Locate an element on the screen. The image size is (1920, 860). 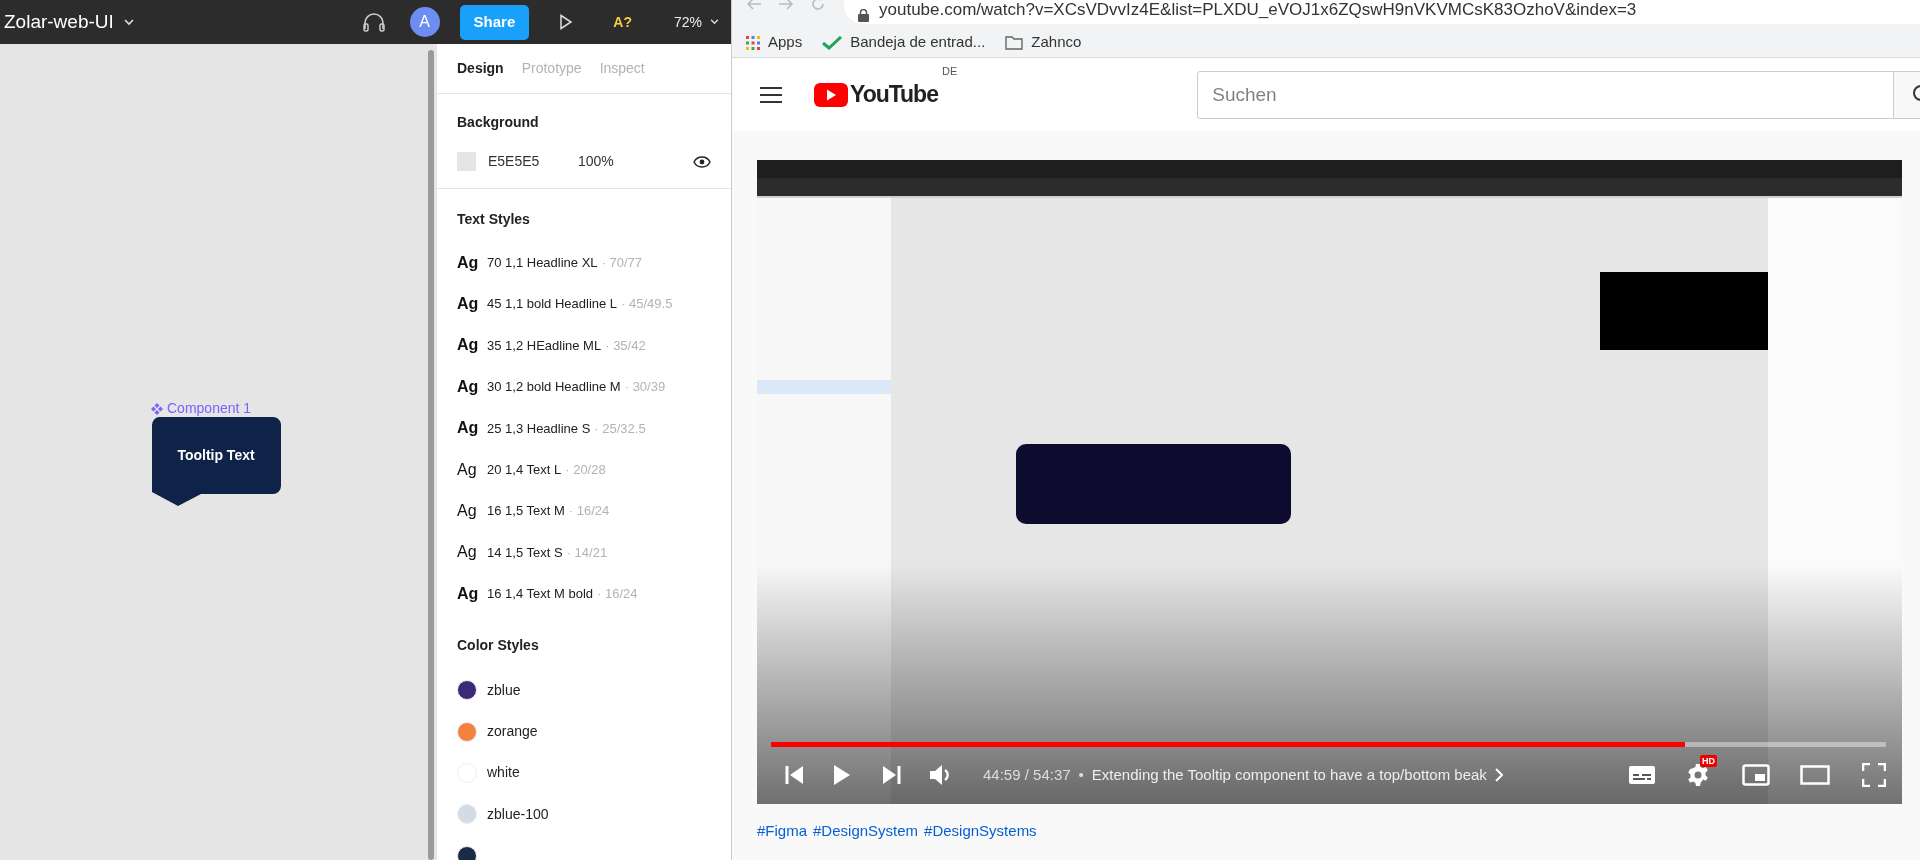
subtitles-icon is located at coordinates (1642, 775).